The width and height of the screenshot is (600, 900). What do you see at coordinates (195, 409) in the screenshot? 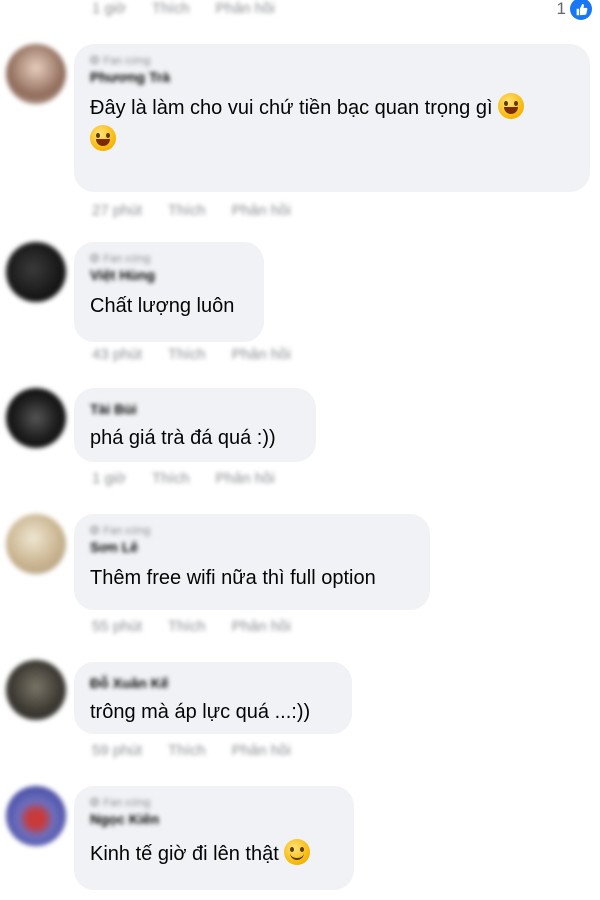
I see `comment-author: Tài Bùi` at bounding box center [195, 409].